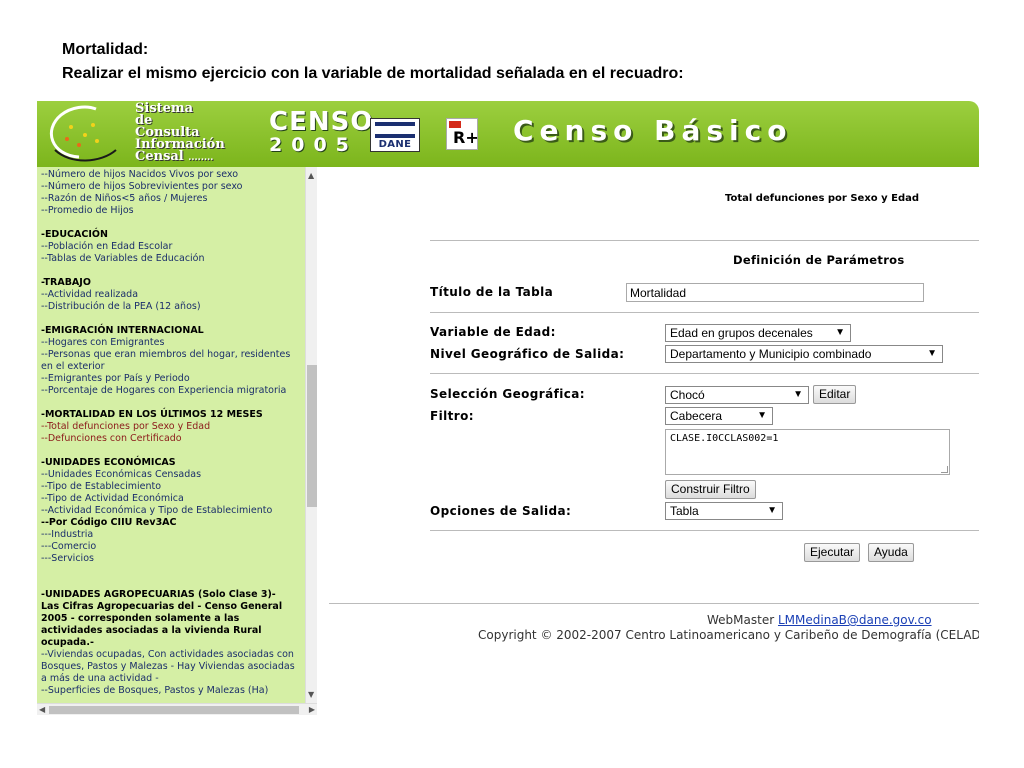  What do you see at coordinates (83, 133) in the screenshot?
I see `census-logo-icon` at bounding box center [83, 133].